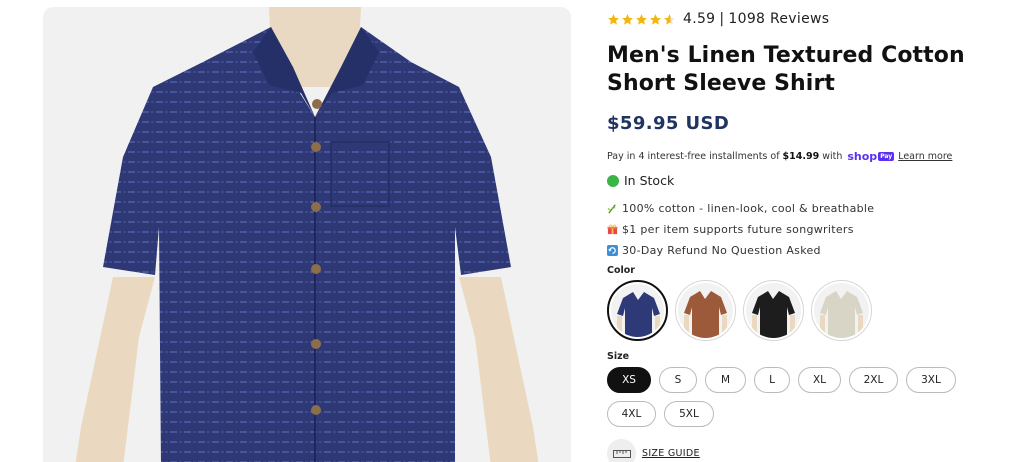  What do you see at coordinates (693, 156) in the screenshot?
I see `installments-text: Pay in 4 interest-free installments of` at bounding box center [693, 156].